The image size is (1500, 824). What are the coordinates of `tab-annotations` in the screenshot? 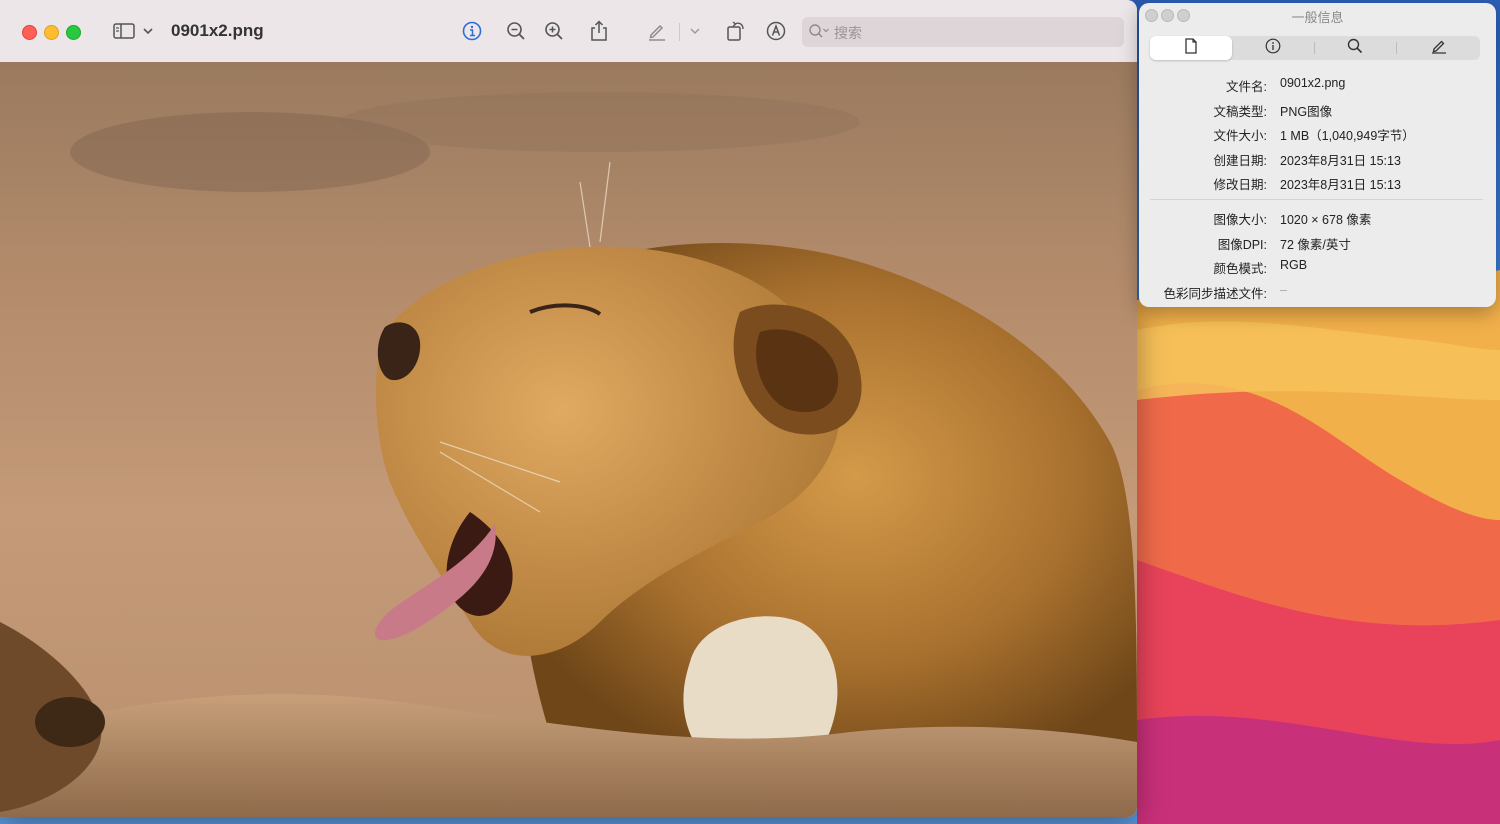 It's located at (1439, 48).